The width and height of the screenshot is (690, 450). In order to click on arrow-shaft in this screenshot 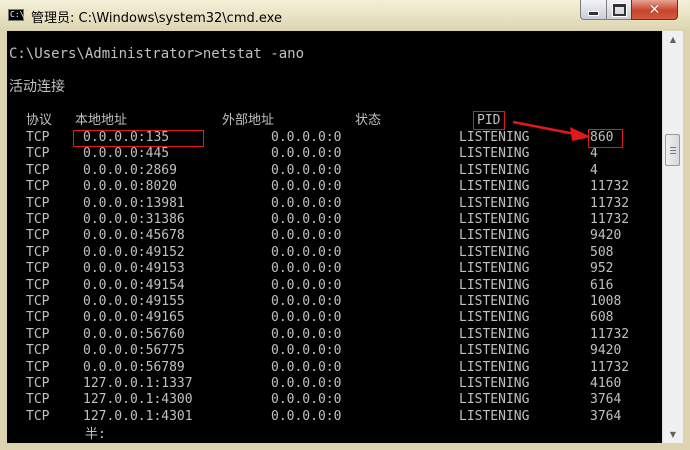, I will do `click(544, 128)`.